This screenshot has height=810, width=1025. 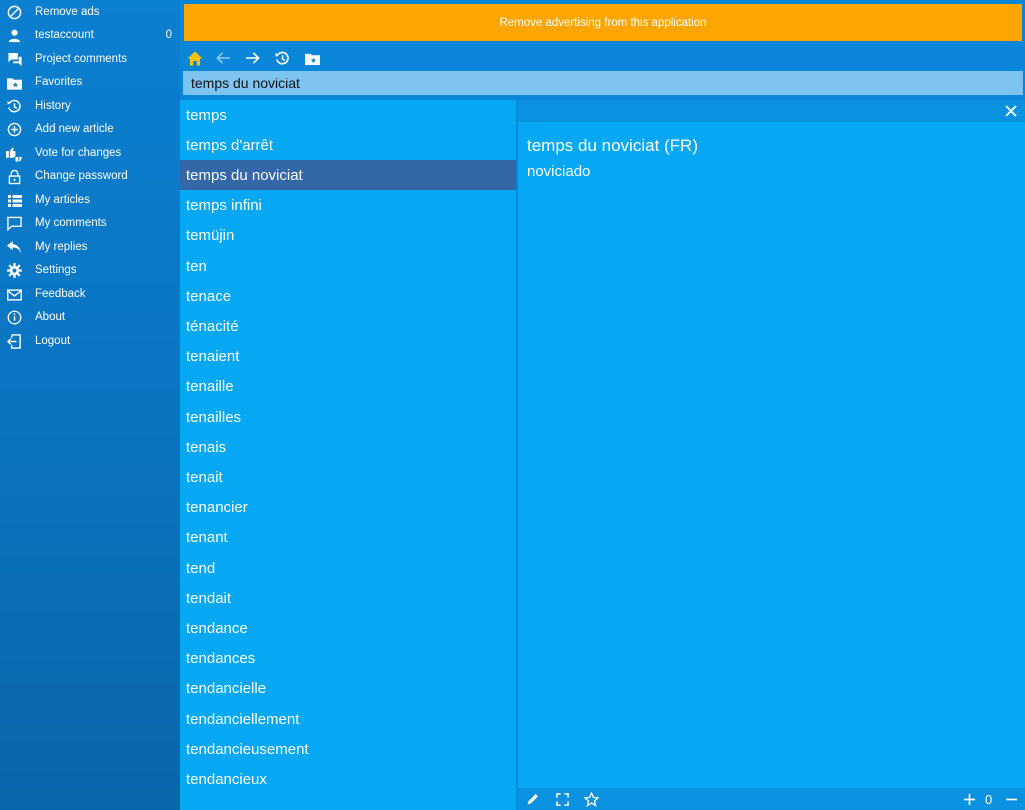 I want to click on sidebar-item-label: Settings, so click(x=56, y=270).